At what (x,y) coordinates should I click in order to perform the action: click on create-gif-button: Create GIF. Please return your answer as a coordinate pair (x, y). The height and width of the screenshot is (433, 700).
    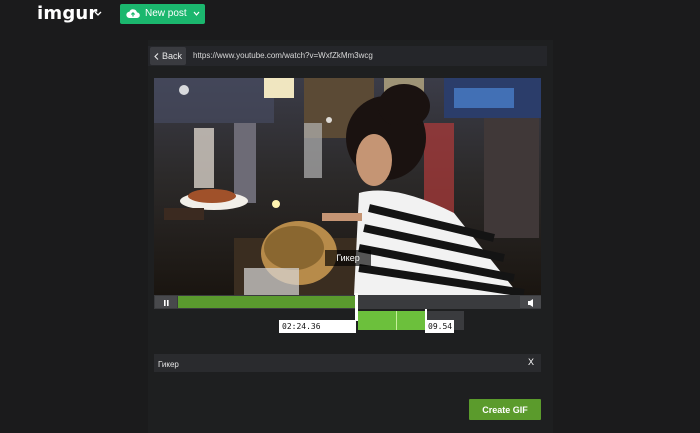
    Looking at the image, I should click on (505, 409).